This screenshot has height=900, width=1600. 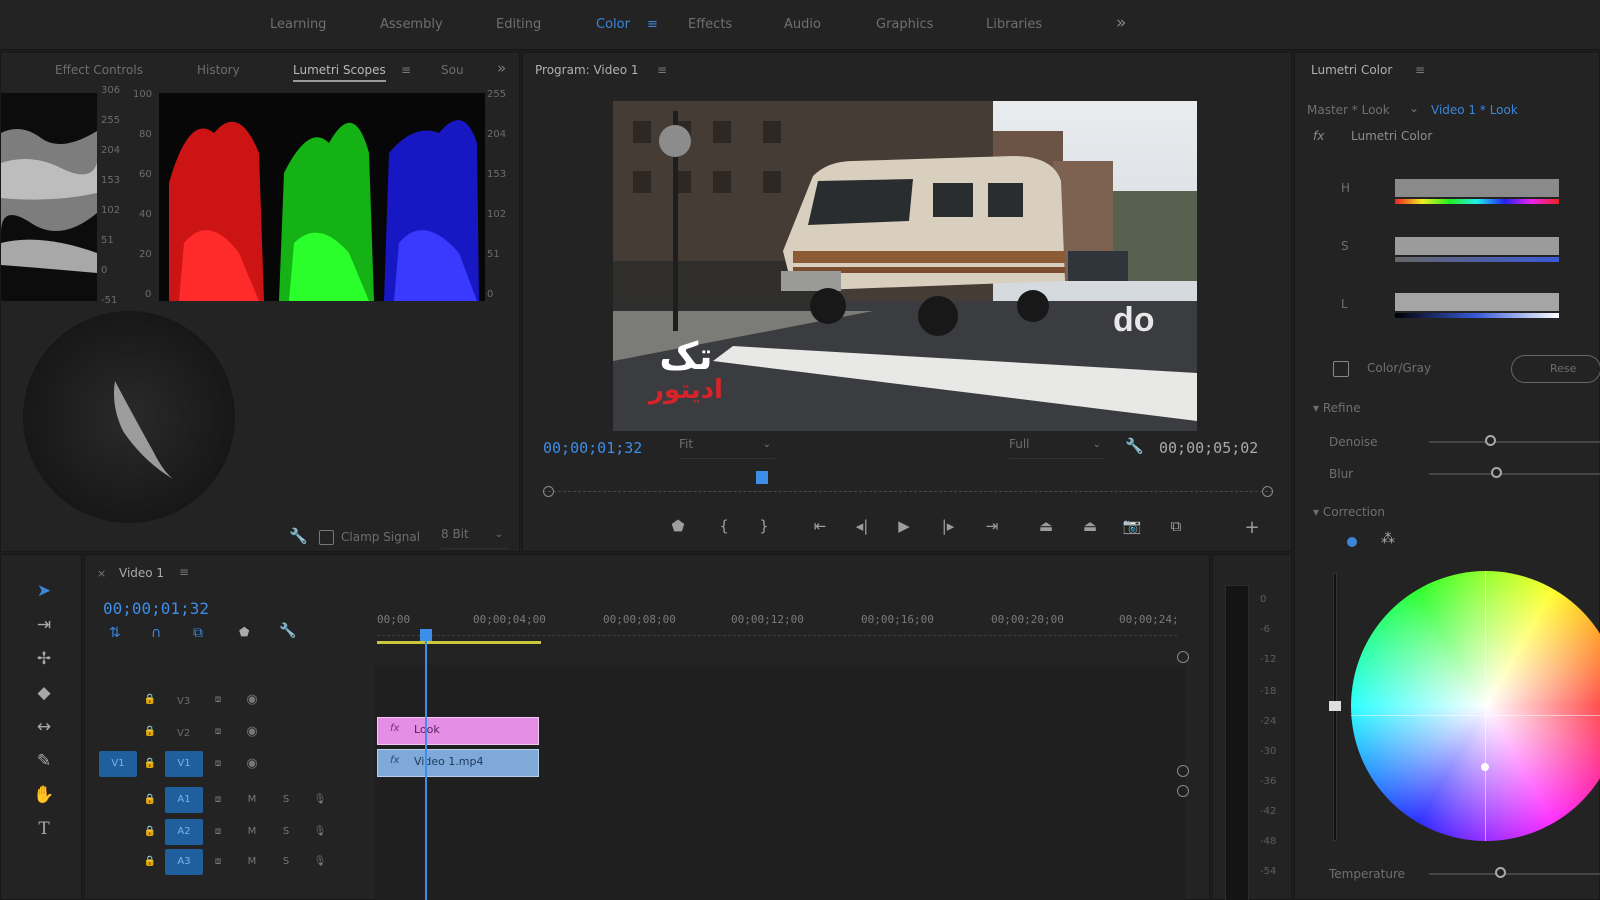 What do you see at coordinates (218, 70) in the screenshot?
I see `tab-history: History` at bounding box center [218, 70].